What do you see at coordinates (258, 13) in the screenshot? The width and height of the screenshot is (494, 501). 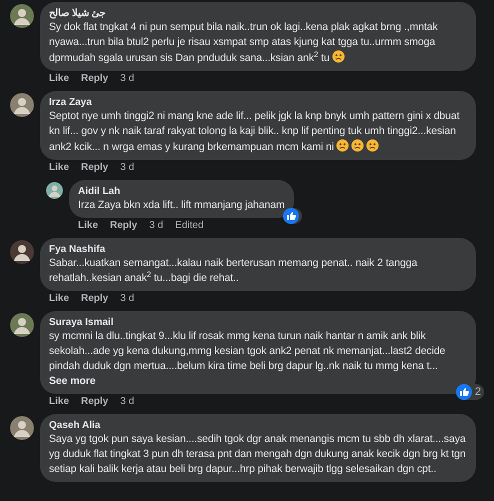 I see `comment-author: جئ شيلا صالح` at bounding box center [258, 13].